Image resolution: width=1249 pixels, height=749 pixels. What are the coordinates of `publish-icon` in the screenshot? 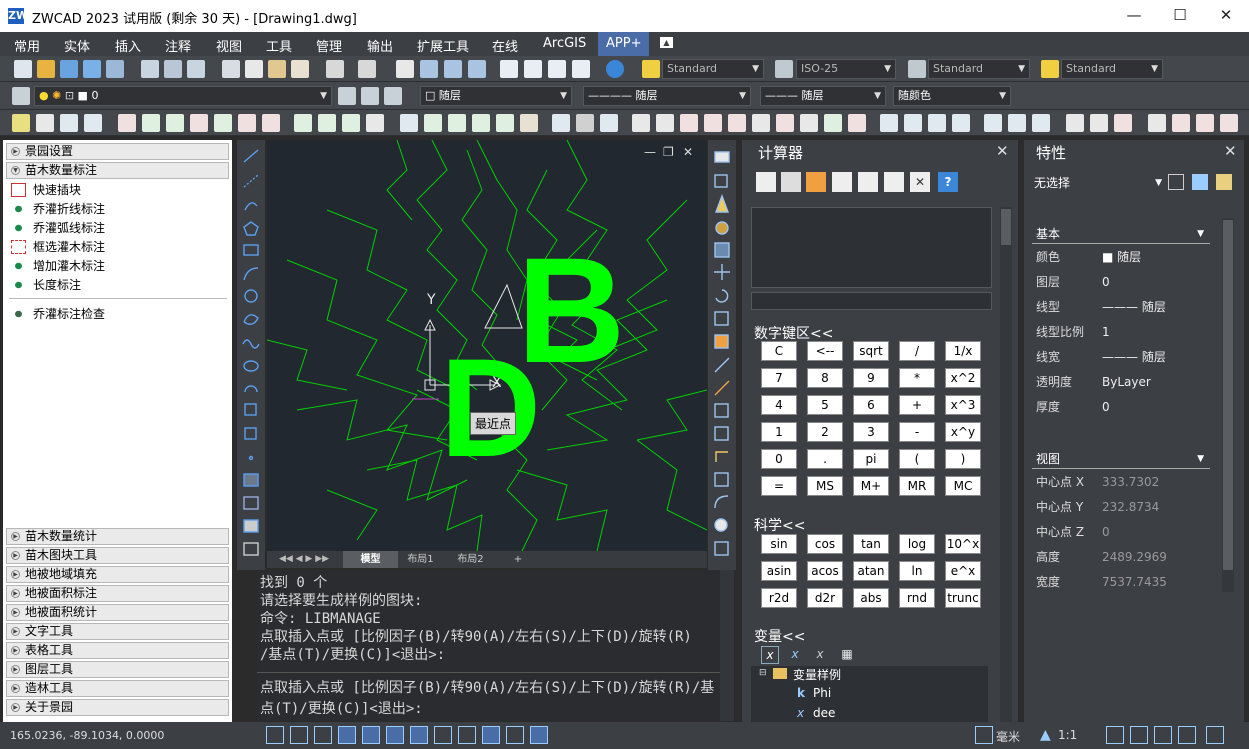 It's located at (196, 69).